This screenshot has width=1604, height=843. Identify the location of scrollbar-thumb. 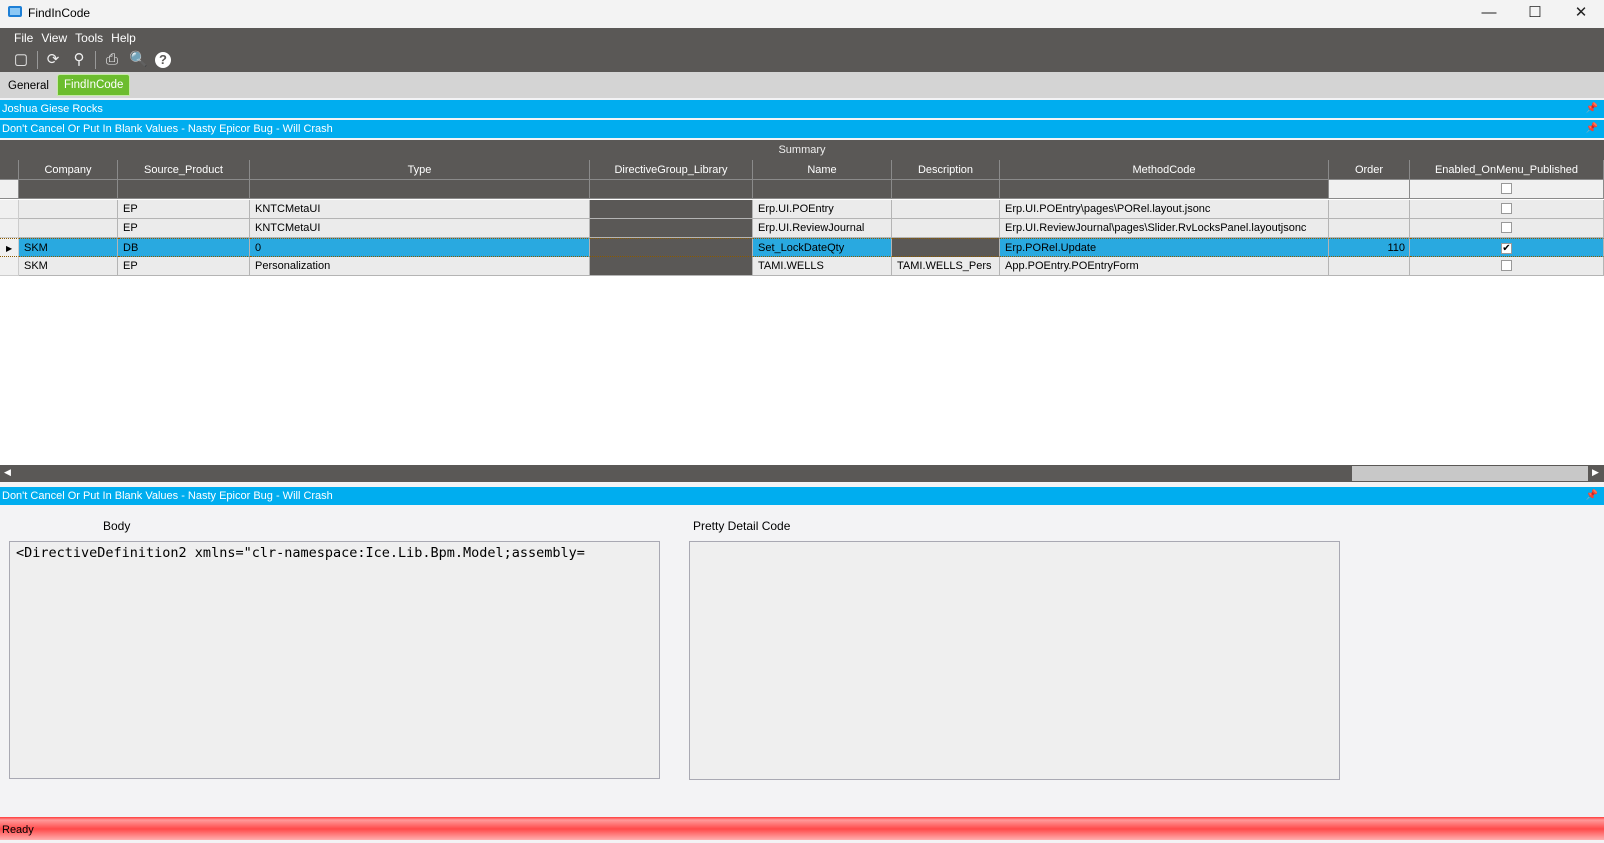
(1470, 473).